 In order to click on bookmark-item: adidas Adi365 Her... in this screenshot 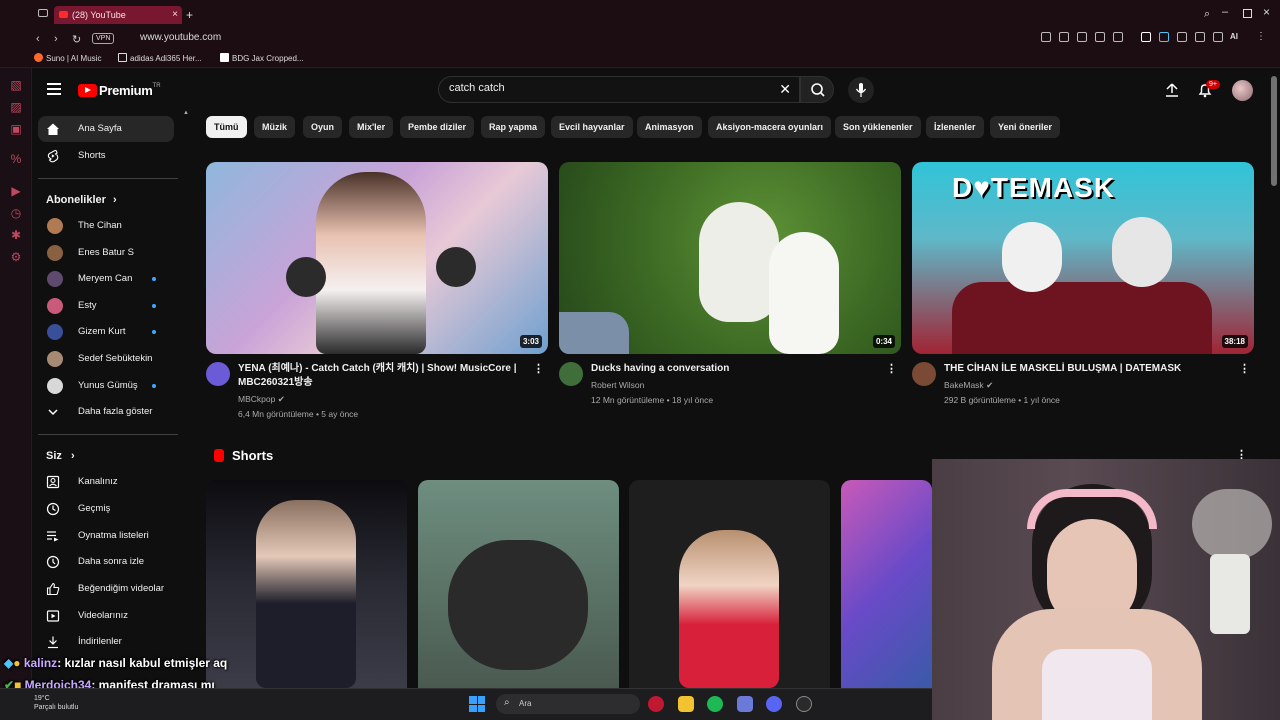, I will do `click(160, 59)`.